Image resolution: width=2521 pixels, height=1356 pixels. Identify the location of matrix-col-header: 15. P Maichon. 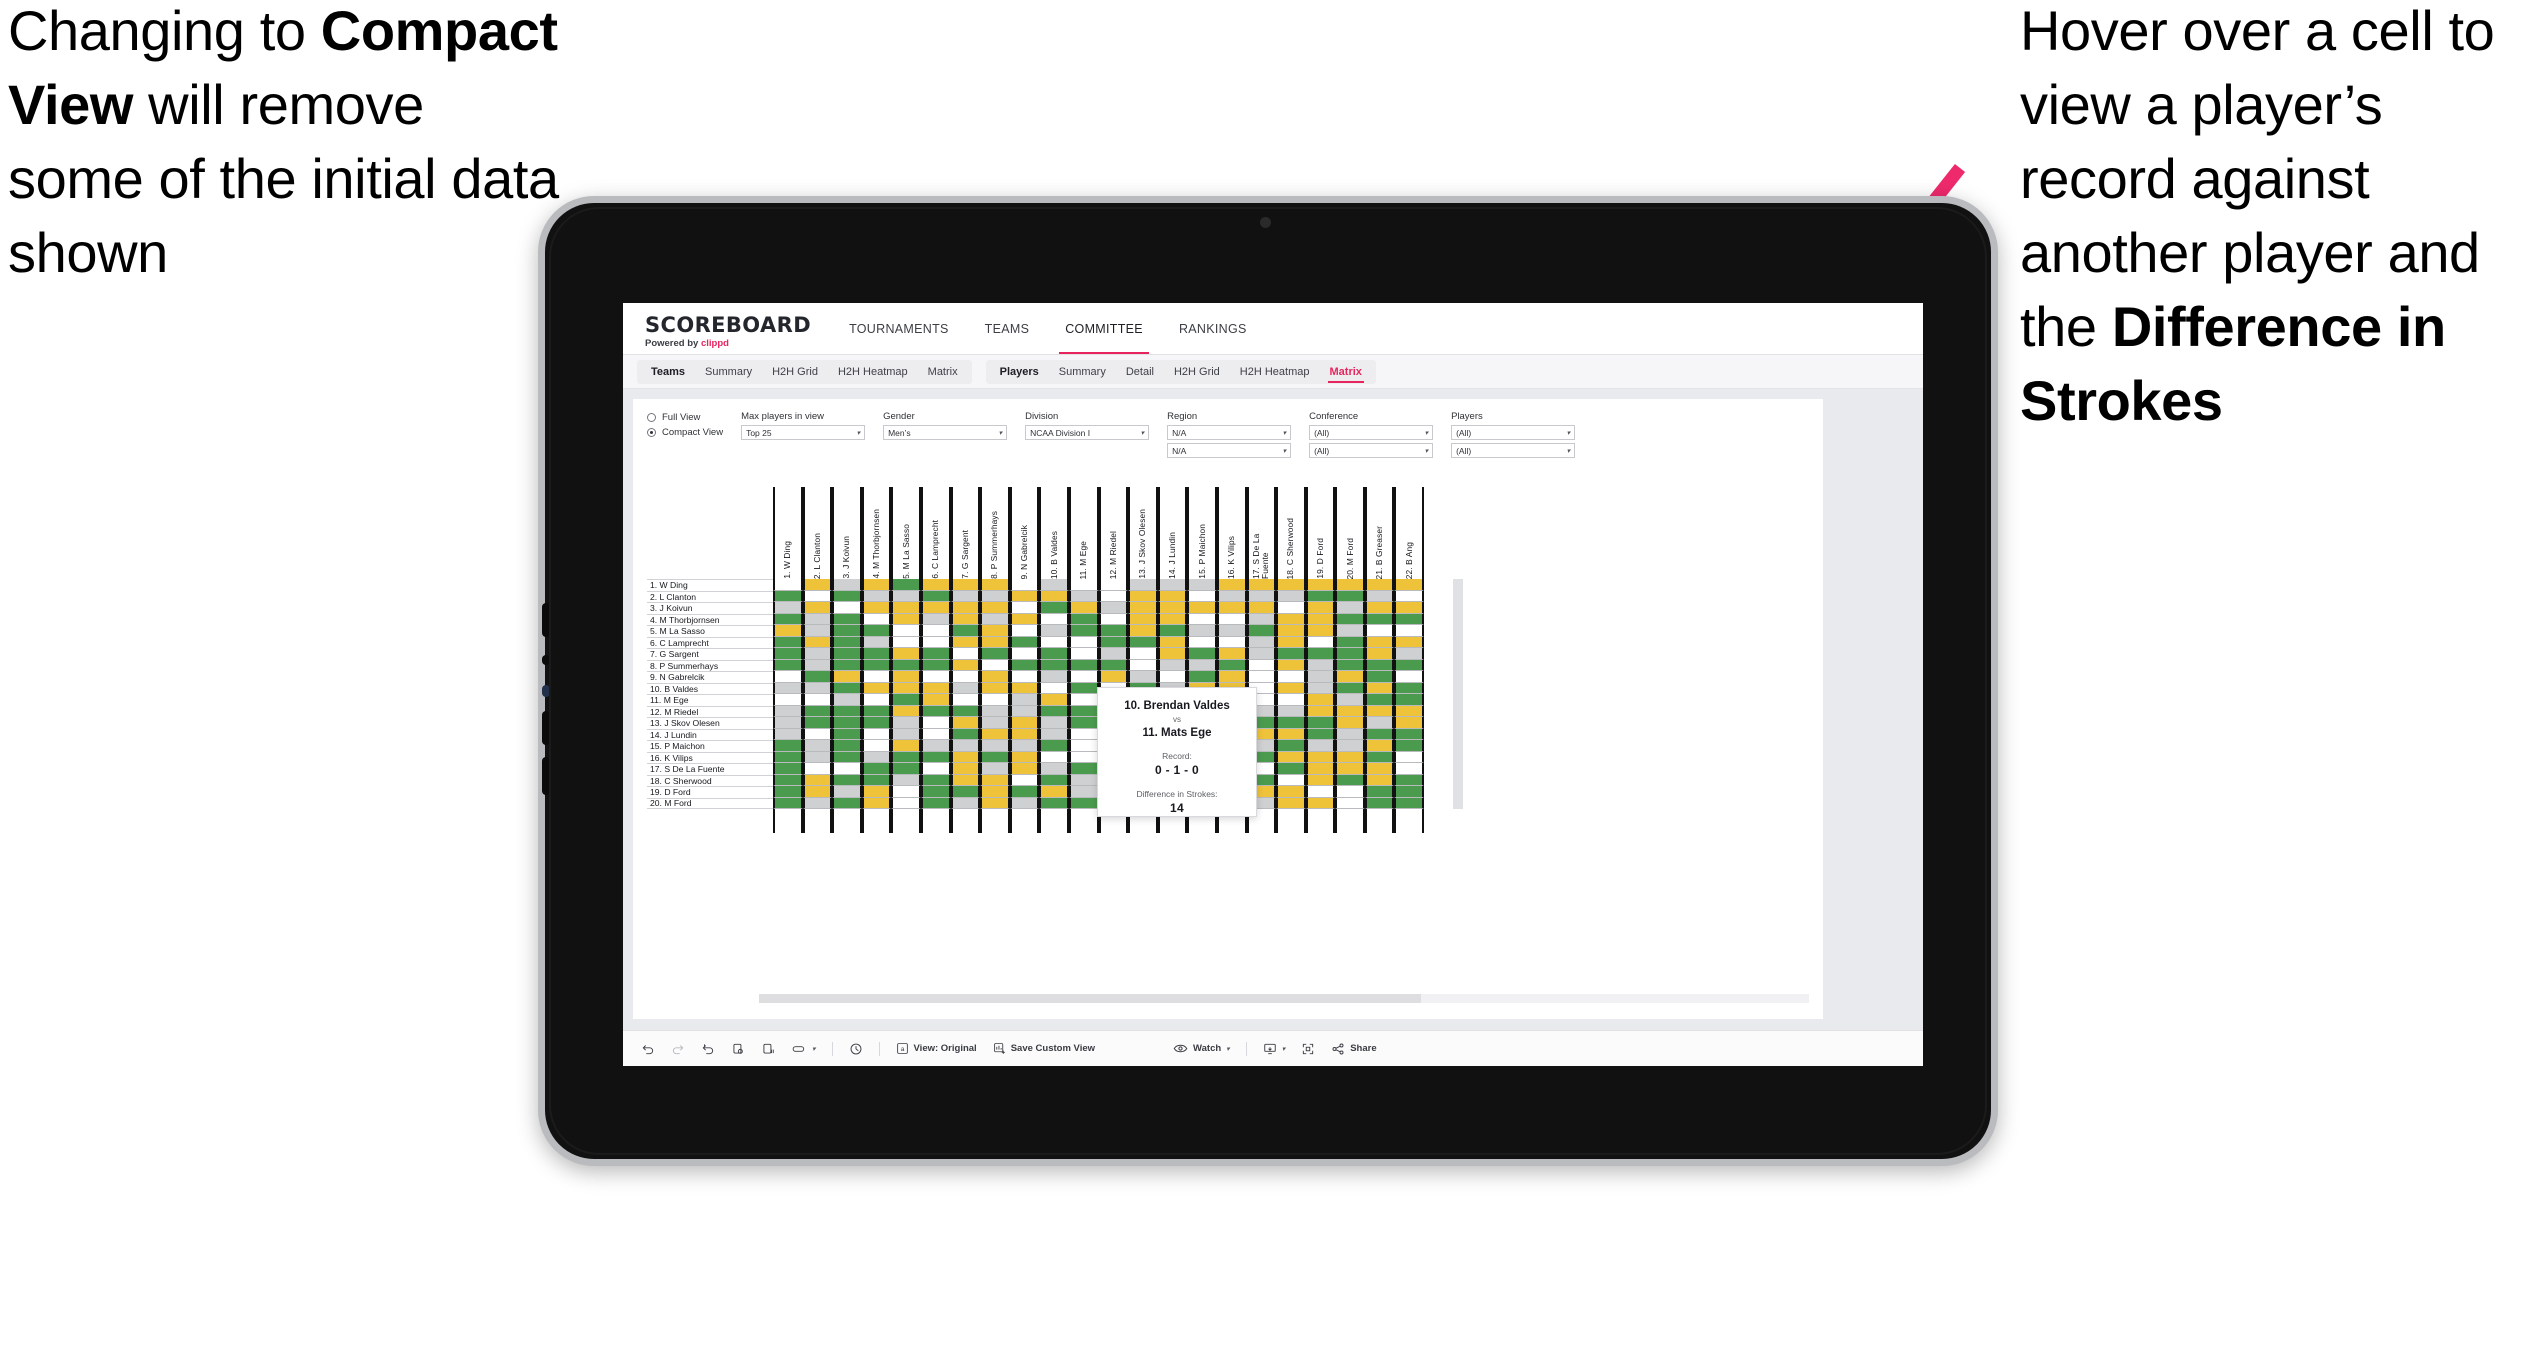
(1202, 533).